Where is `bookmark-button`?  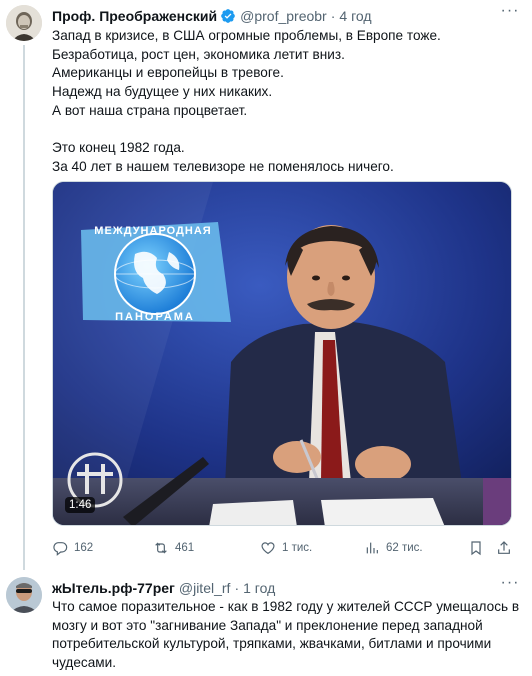
bookmark-button is located at coordinates (479, 548).